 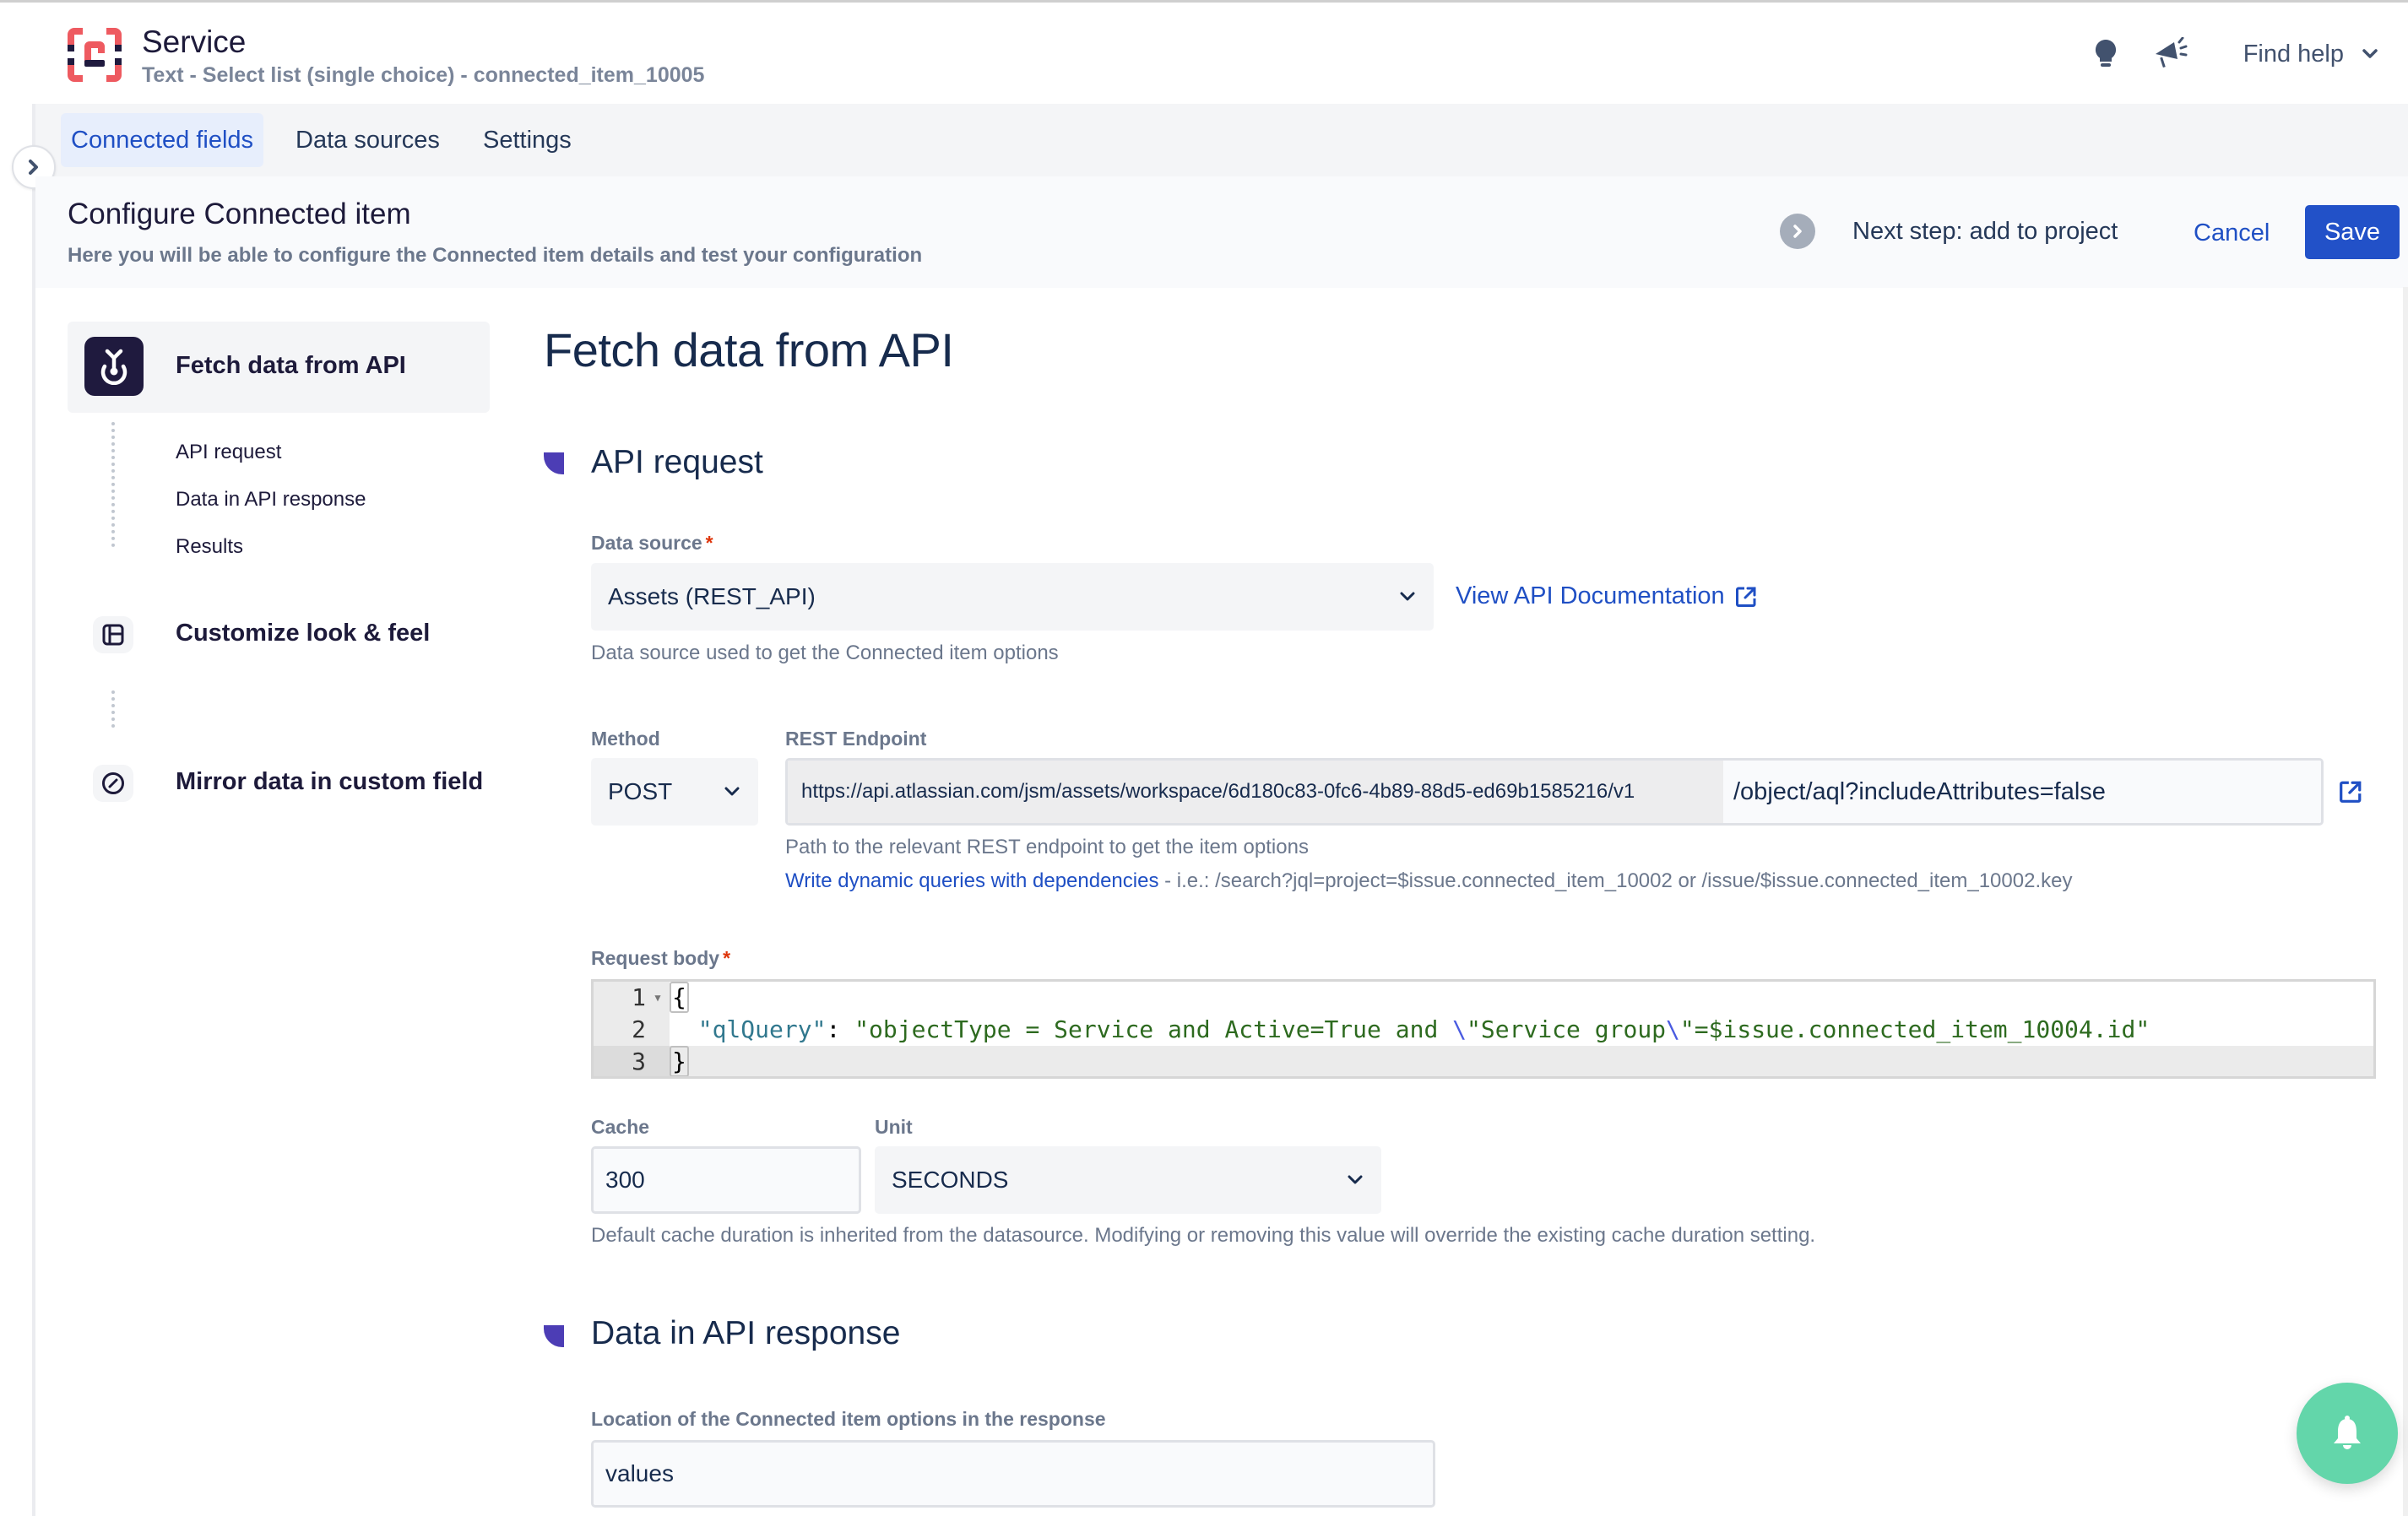 I want to click on dynamic-queries-link: Write dynamic queries with dependencies, so click(x=972, y=880).